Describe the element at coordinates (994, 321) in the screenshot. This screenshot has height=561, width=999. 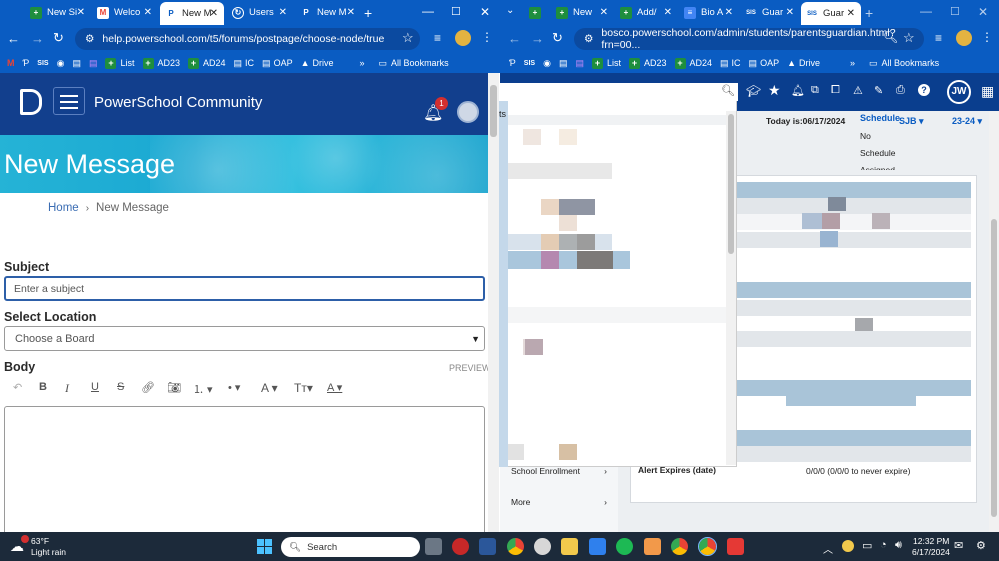
I see `right-scrollbar` at that location.